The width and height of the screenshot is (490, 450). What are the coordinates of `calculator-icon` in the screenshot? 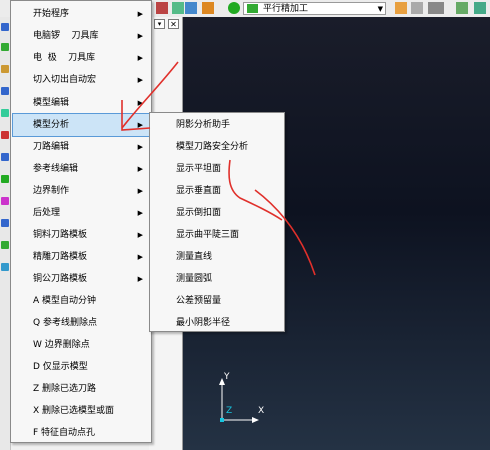 It's located at (417, 8).